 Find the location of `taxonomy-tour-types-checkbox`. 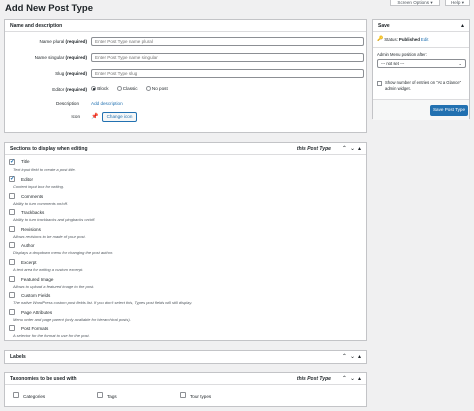

taxonomy-tour-types-checkbox is located at coordinates (183, 395).